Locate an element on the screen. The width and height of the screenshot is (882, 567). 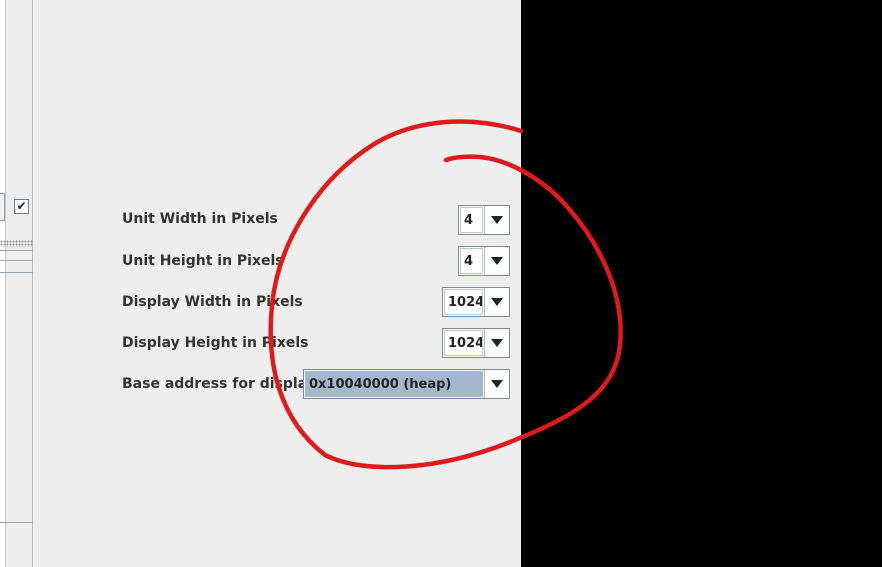
base-address-select: 0x10040000 (heap) is located at coordinates (406, 384).